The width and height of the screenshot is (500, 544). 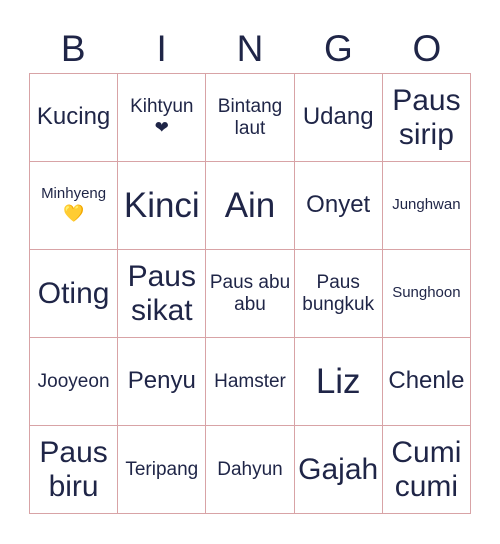 I want to click on cell-label: Gajah, so click(x=338, y=469).